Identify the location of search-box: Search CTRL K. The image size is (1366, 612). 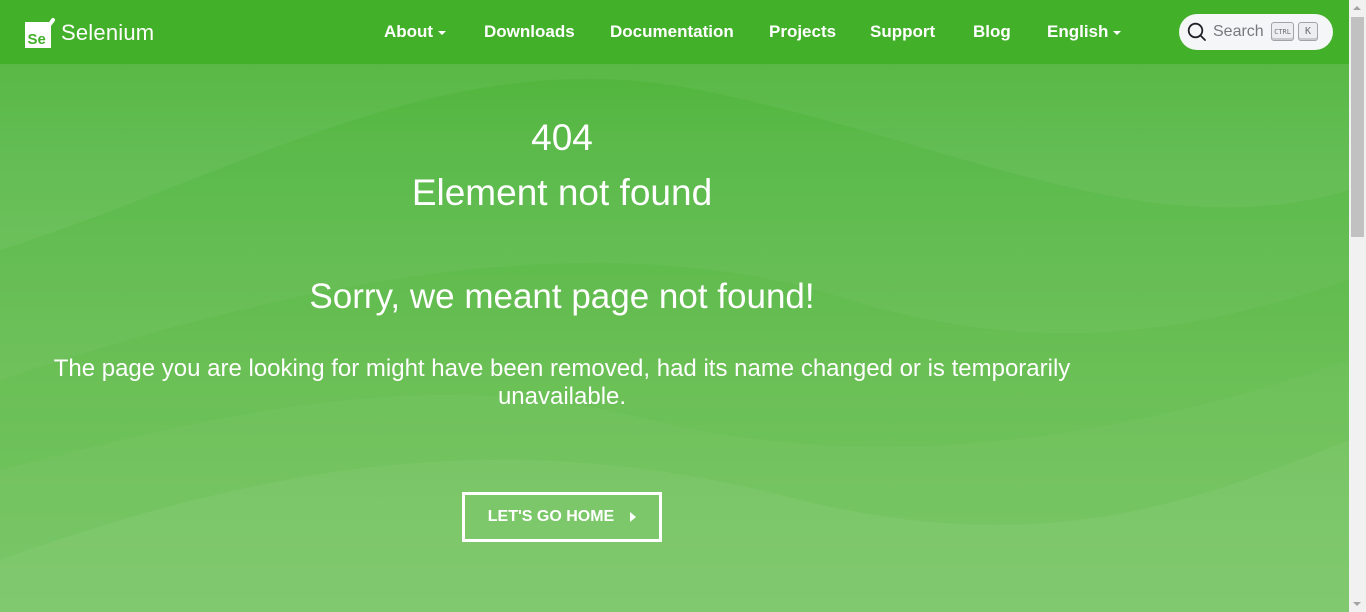
(1256, 32).